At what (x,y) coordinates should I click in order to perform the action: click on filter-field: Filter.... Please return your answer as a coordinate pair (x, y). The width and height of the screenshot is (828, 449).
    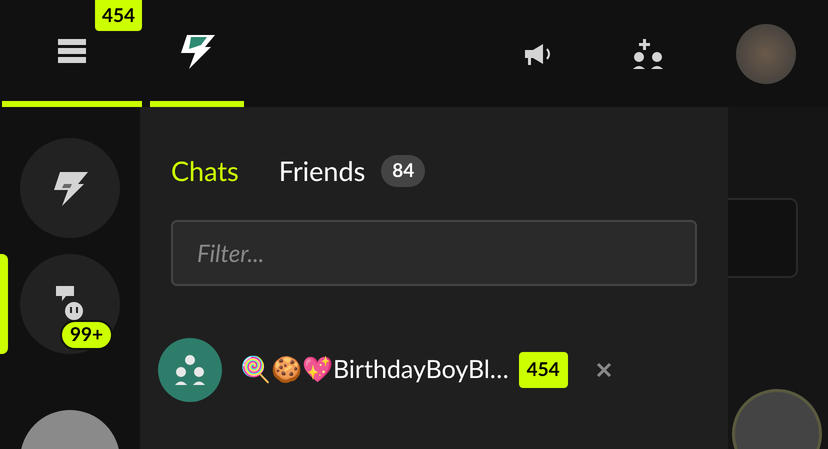
    Looking at the image, I should click on (434, 253).